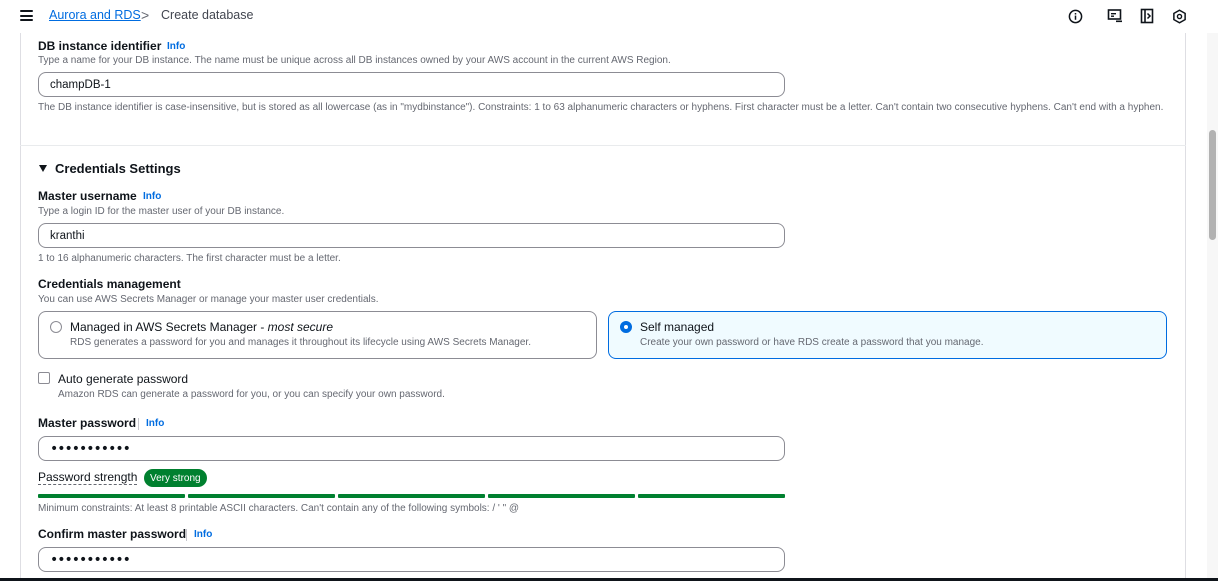 Image resolution: width=1218 pixels, height=581 pixels. I want to click on page-scrollbar, so click(1212, 307).